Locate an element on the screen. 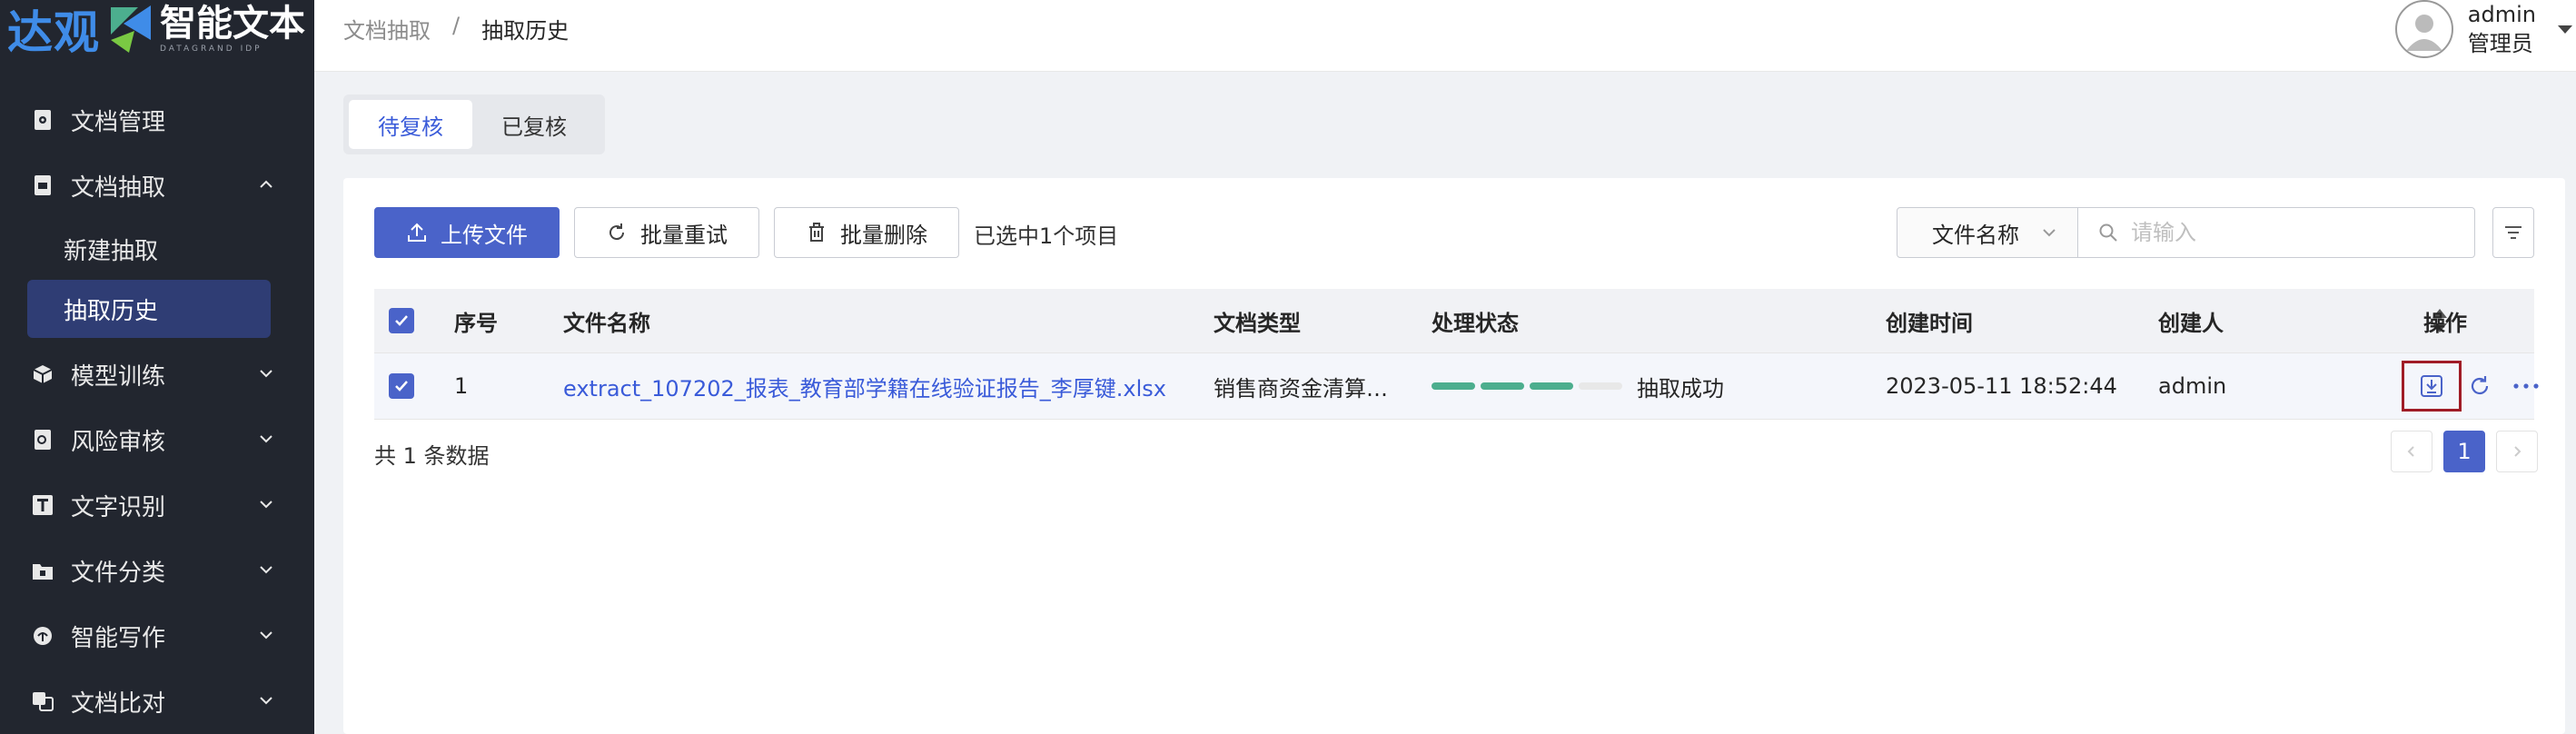 The image size is (2576, 734). breadcrumb-parent: 文档抽取 is located at coordinates (387, 29).